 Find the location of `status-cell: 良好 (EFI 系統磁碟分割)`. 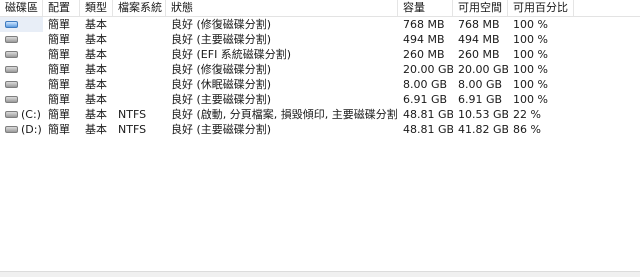

status-cell: 良好 (EFI 系統磁碟分割) is located at coordinates (231, 54).